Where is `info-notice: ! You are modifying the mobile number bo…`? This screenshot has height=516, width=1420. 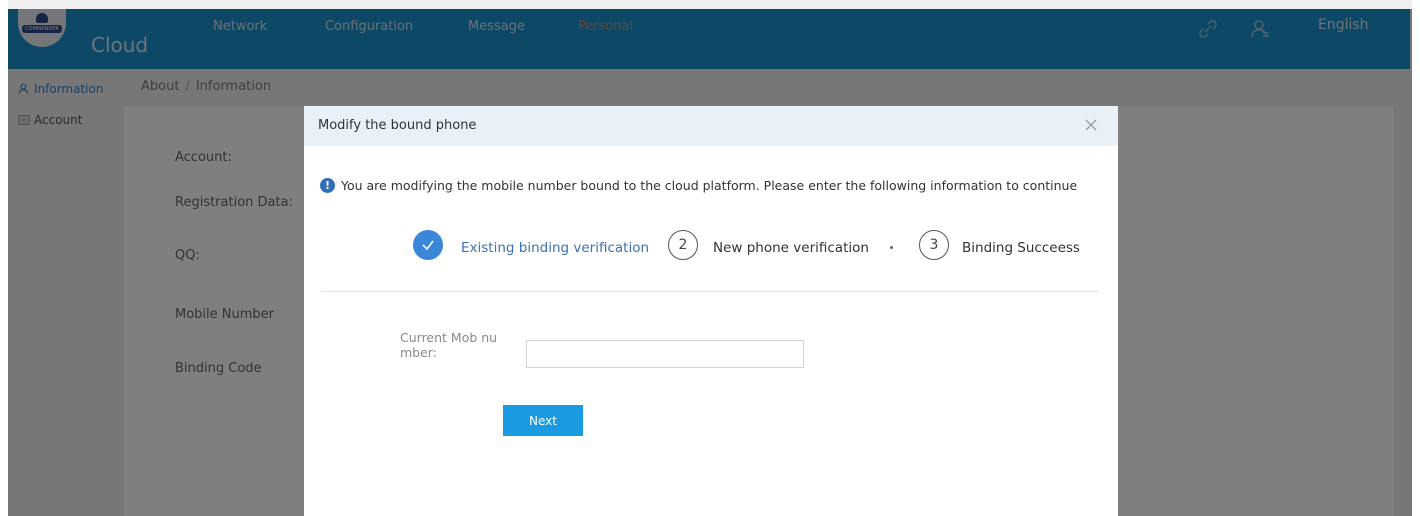
info-notice: ! You are modifying the mobile number bo… is located at coordinates (698, 185).